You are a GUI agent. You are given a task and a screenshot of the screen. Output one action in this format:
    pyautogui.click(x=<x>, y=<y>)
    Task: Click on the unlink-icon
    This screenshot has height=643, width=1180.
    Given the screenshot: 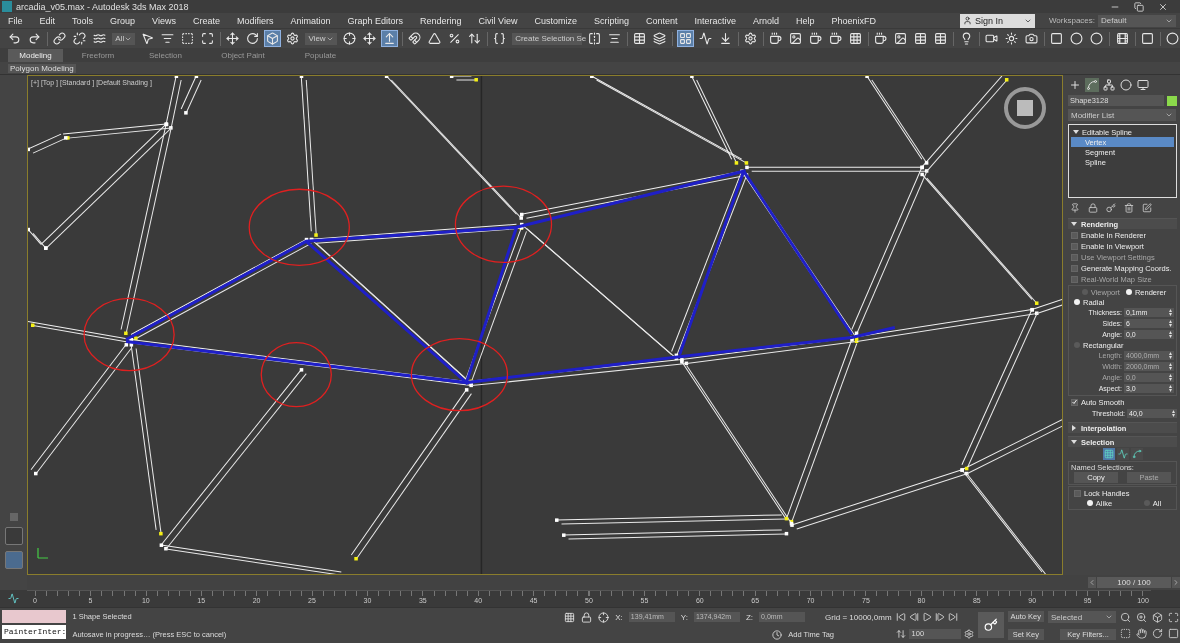 What is the action you would take?
    pyautogui.click(x=80, y=38)
    